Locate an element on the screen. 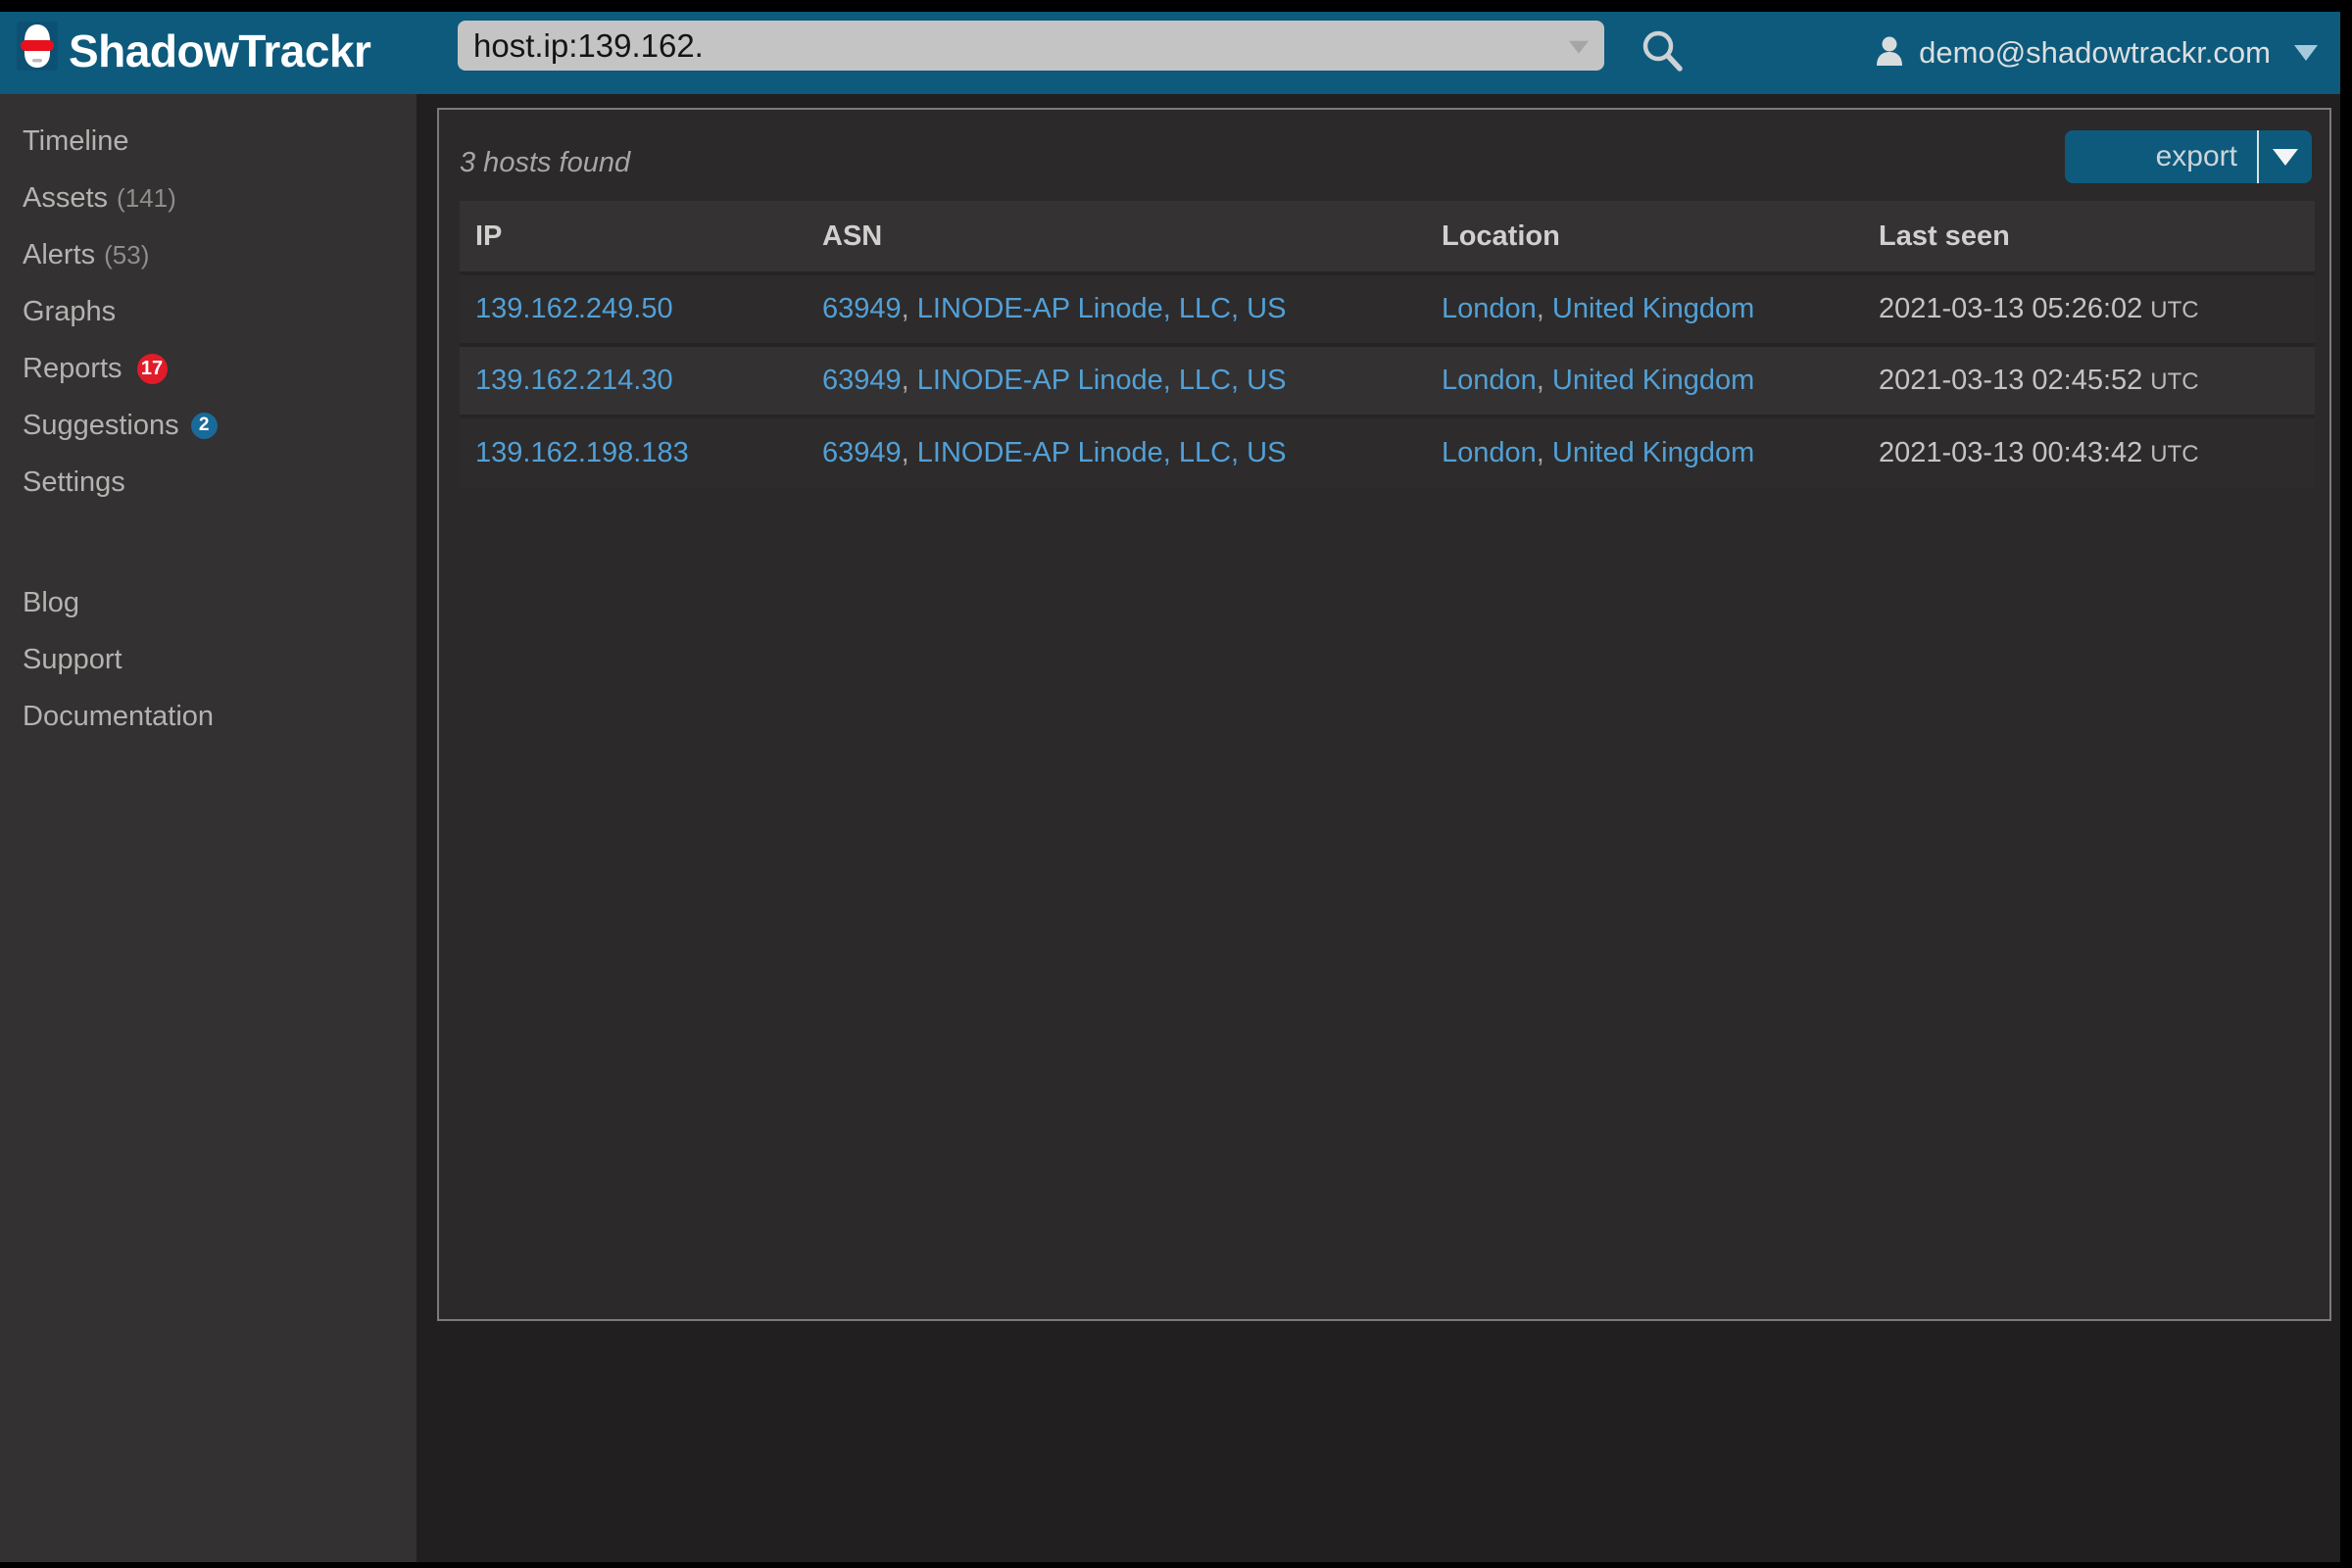 This screenshot has height=1568, width=2352. account-email: demo@shadowtrackr.com is located at coordinates (2095, 52).